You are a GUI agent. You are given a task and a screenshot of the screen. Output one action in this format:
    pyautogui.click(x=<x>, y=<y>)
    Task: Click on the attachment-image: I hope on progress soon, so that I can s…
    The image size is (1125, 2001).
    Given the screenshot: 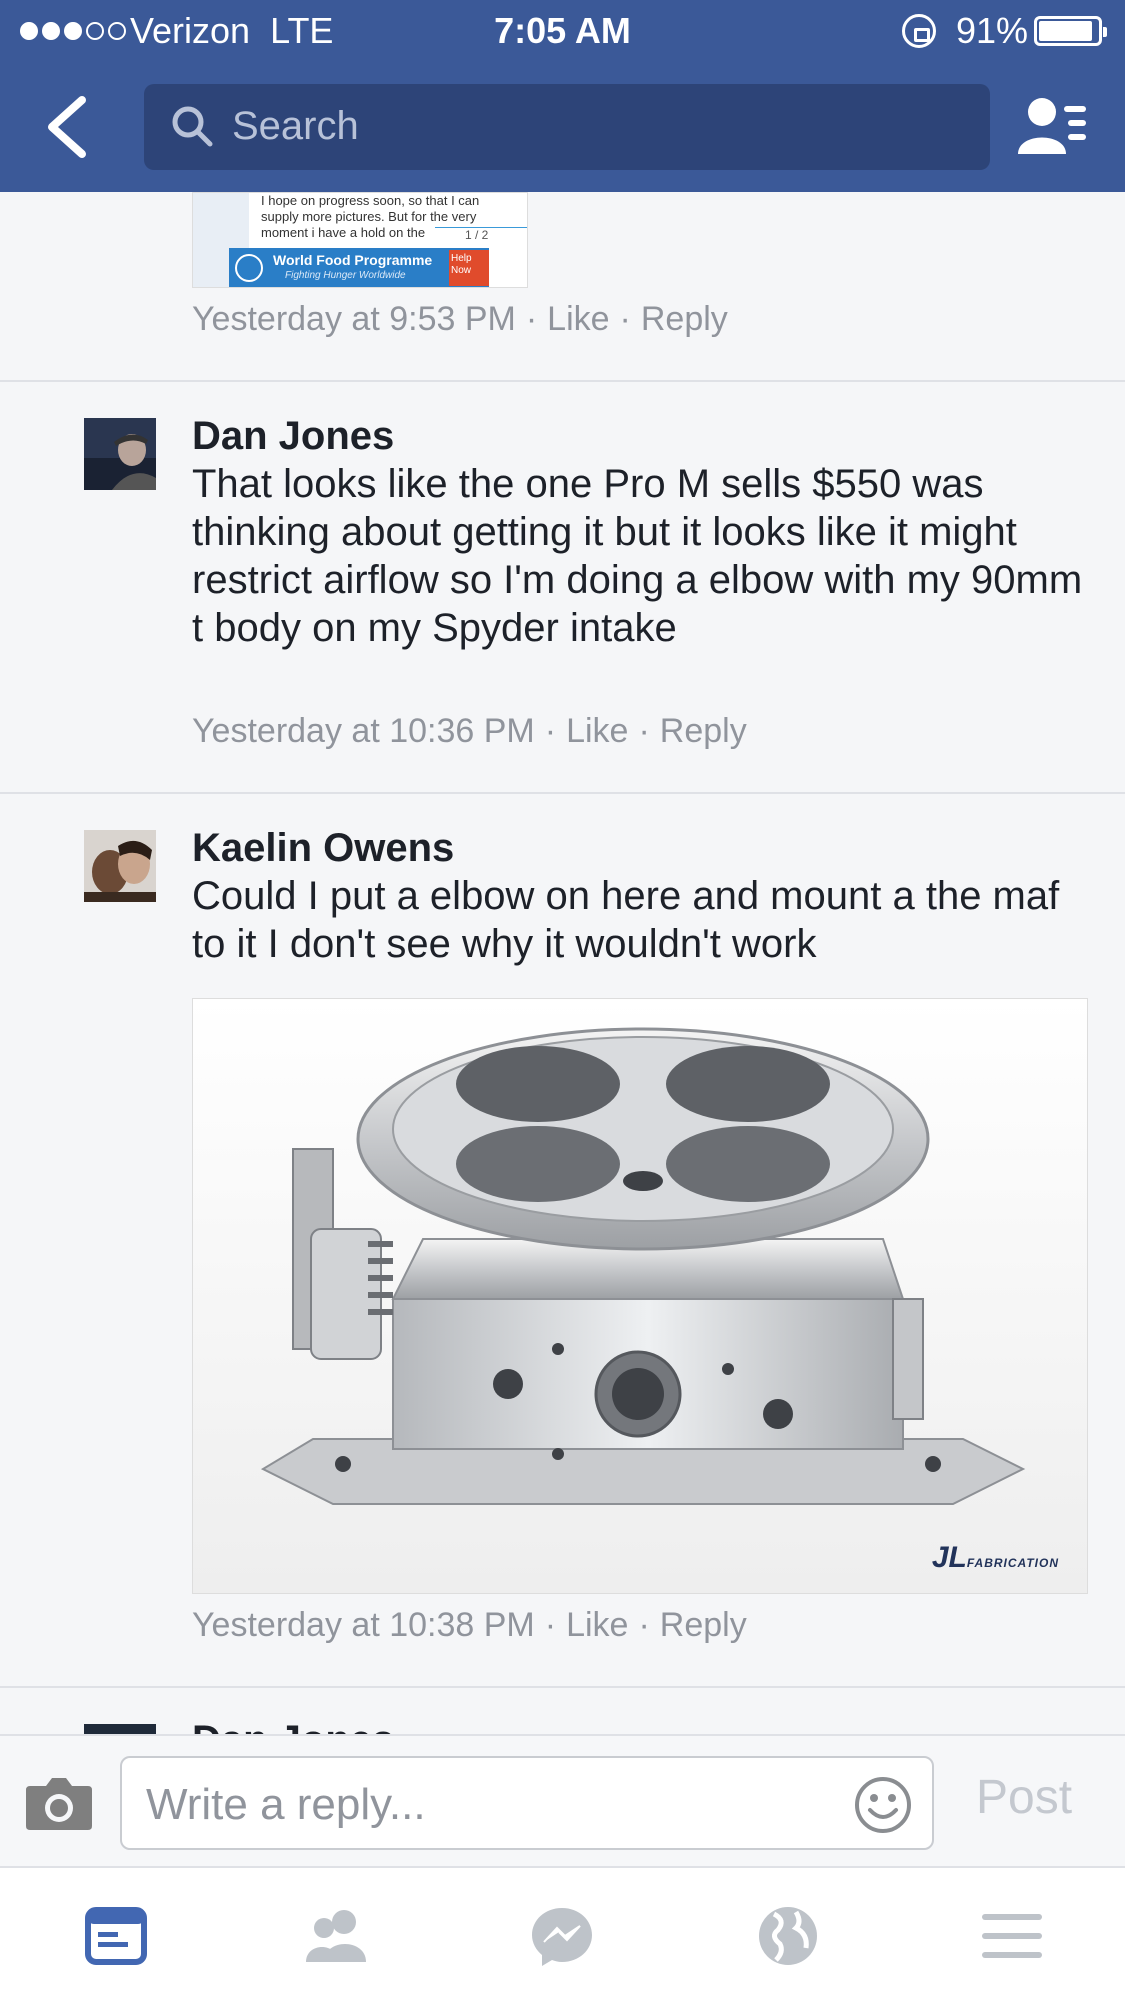 What is the action you would take?
    pyautogui.click(x=360, y=240)
    